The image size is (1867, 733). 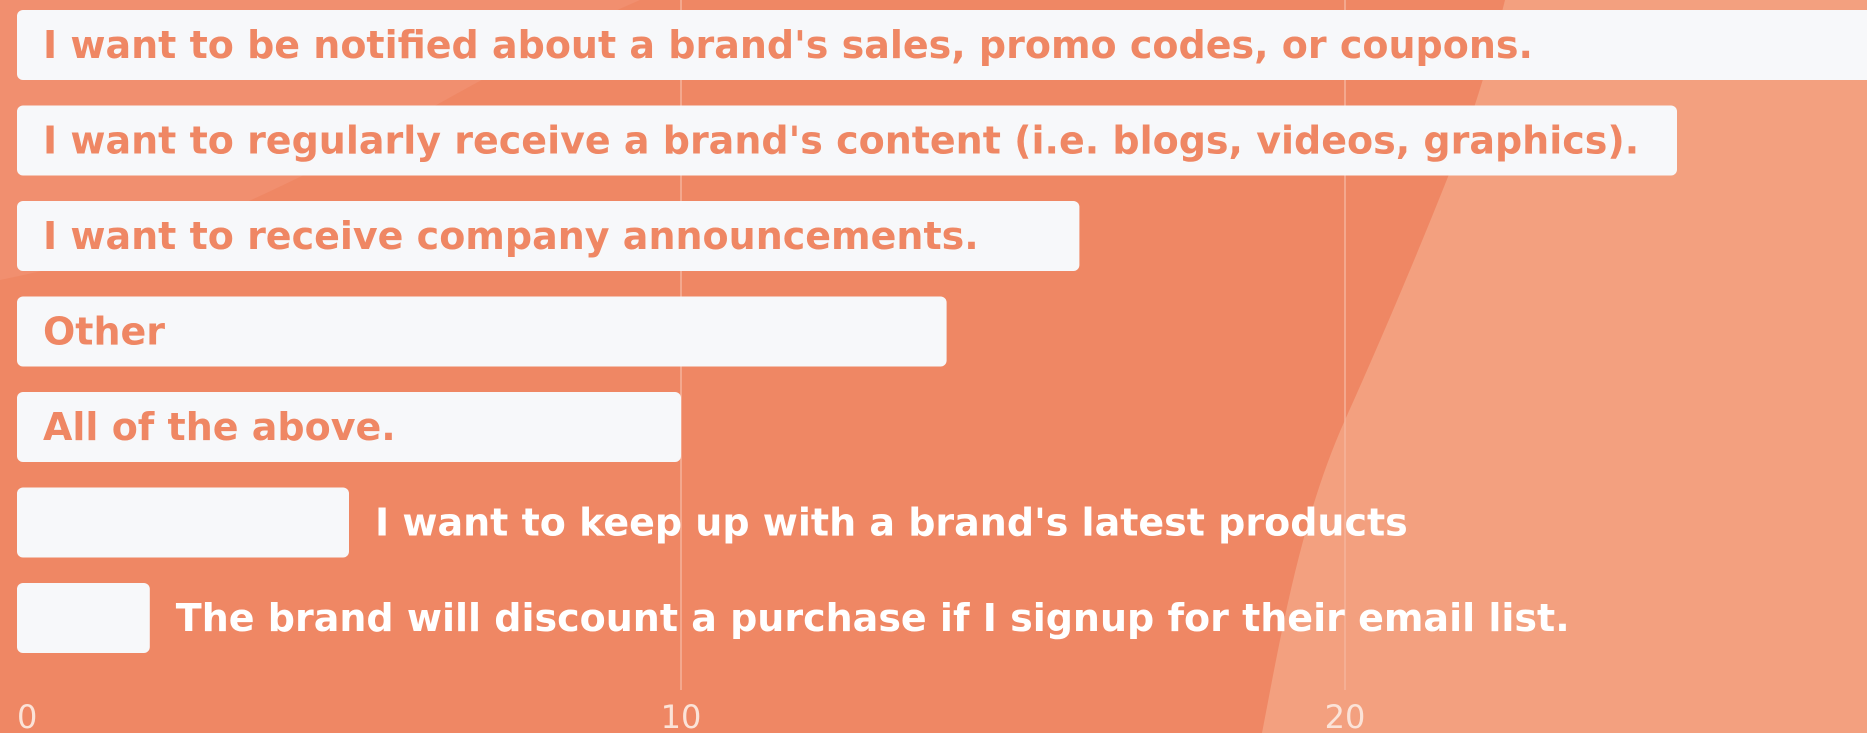 What do you see at coordinates (511, 236) in the screenshot?
I see `bar-label: I want to receive company announcements.` at bounding box center [511, 236].